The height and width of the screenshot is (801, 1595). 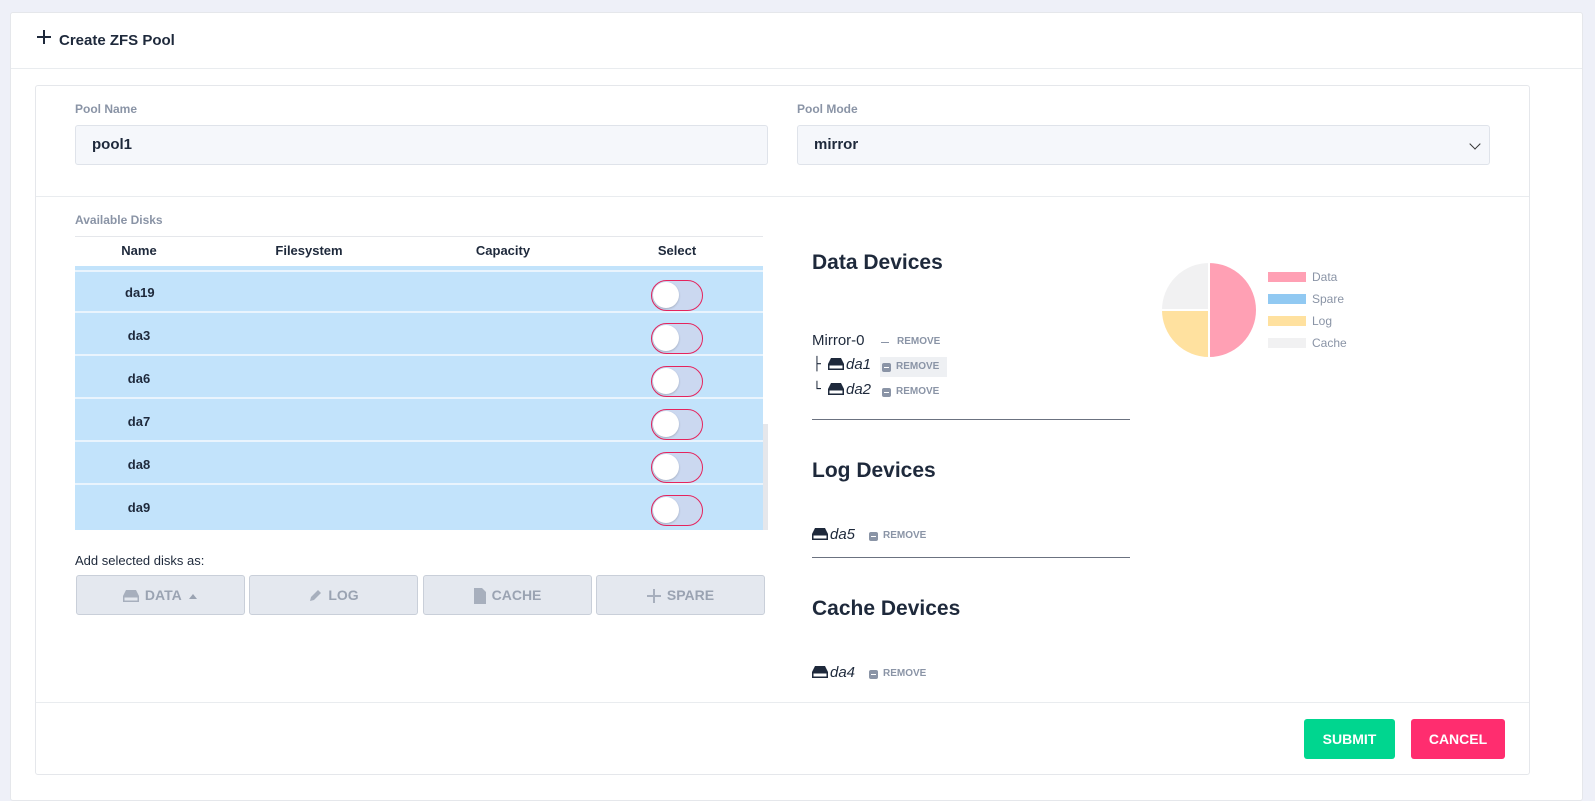 What do you see at coordinates (886, 608) in the screenshot?
I see `cache-devices-title: Cache Devices` at bounding box center [886, 608].